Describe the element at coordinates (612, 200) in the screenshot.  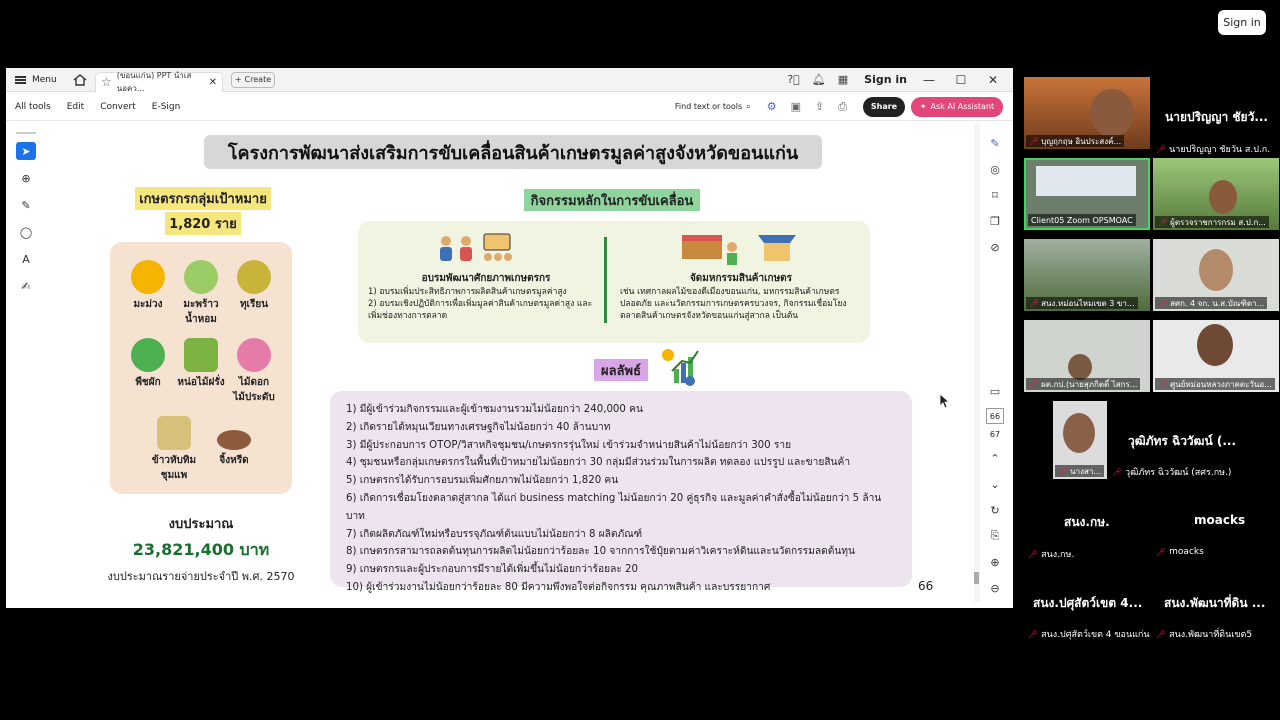
I see `activity-title: กิจกรรมหลักในการขับเคลื่อน` at that location.